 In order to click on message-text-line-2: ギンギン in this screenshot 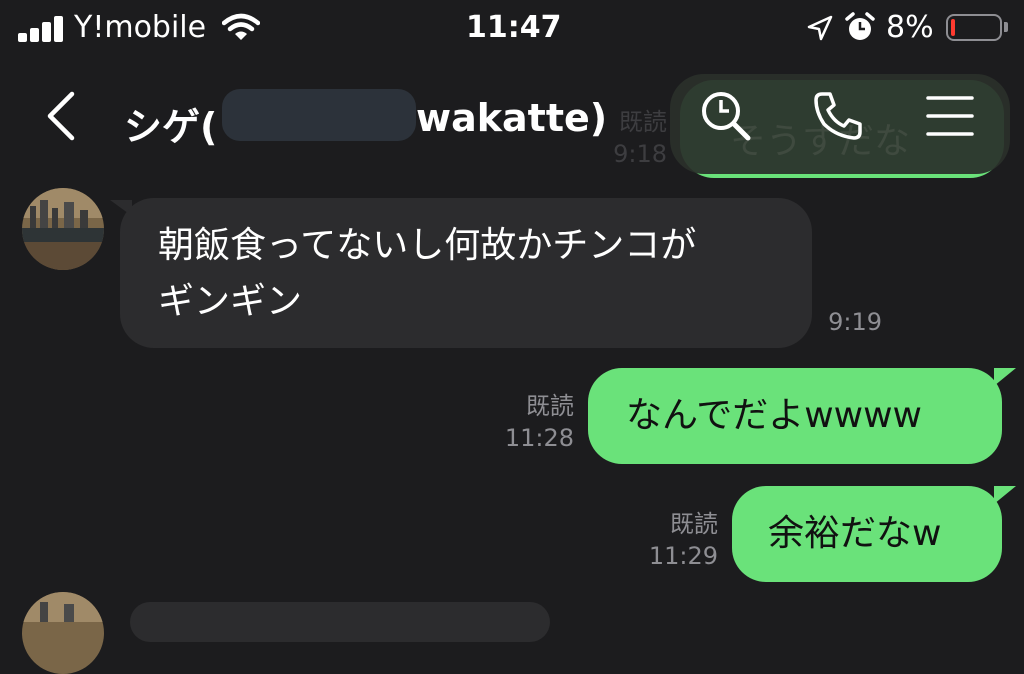, I will do `click(230, 301)`.